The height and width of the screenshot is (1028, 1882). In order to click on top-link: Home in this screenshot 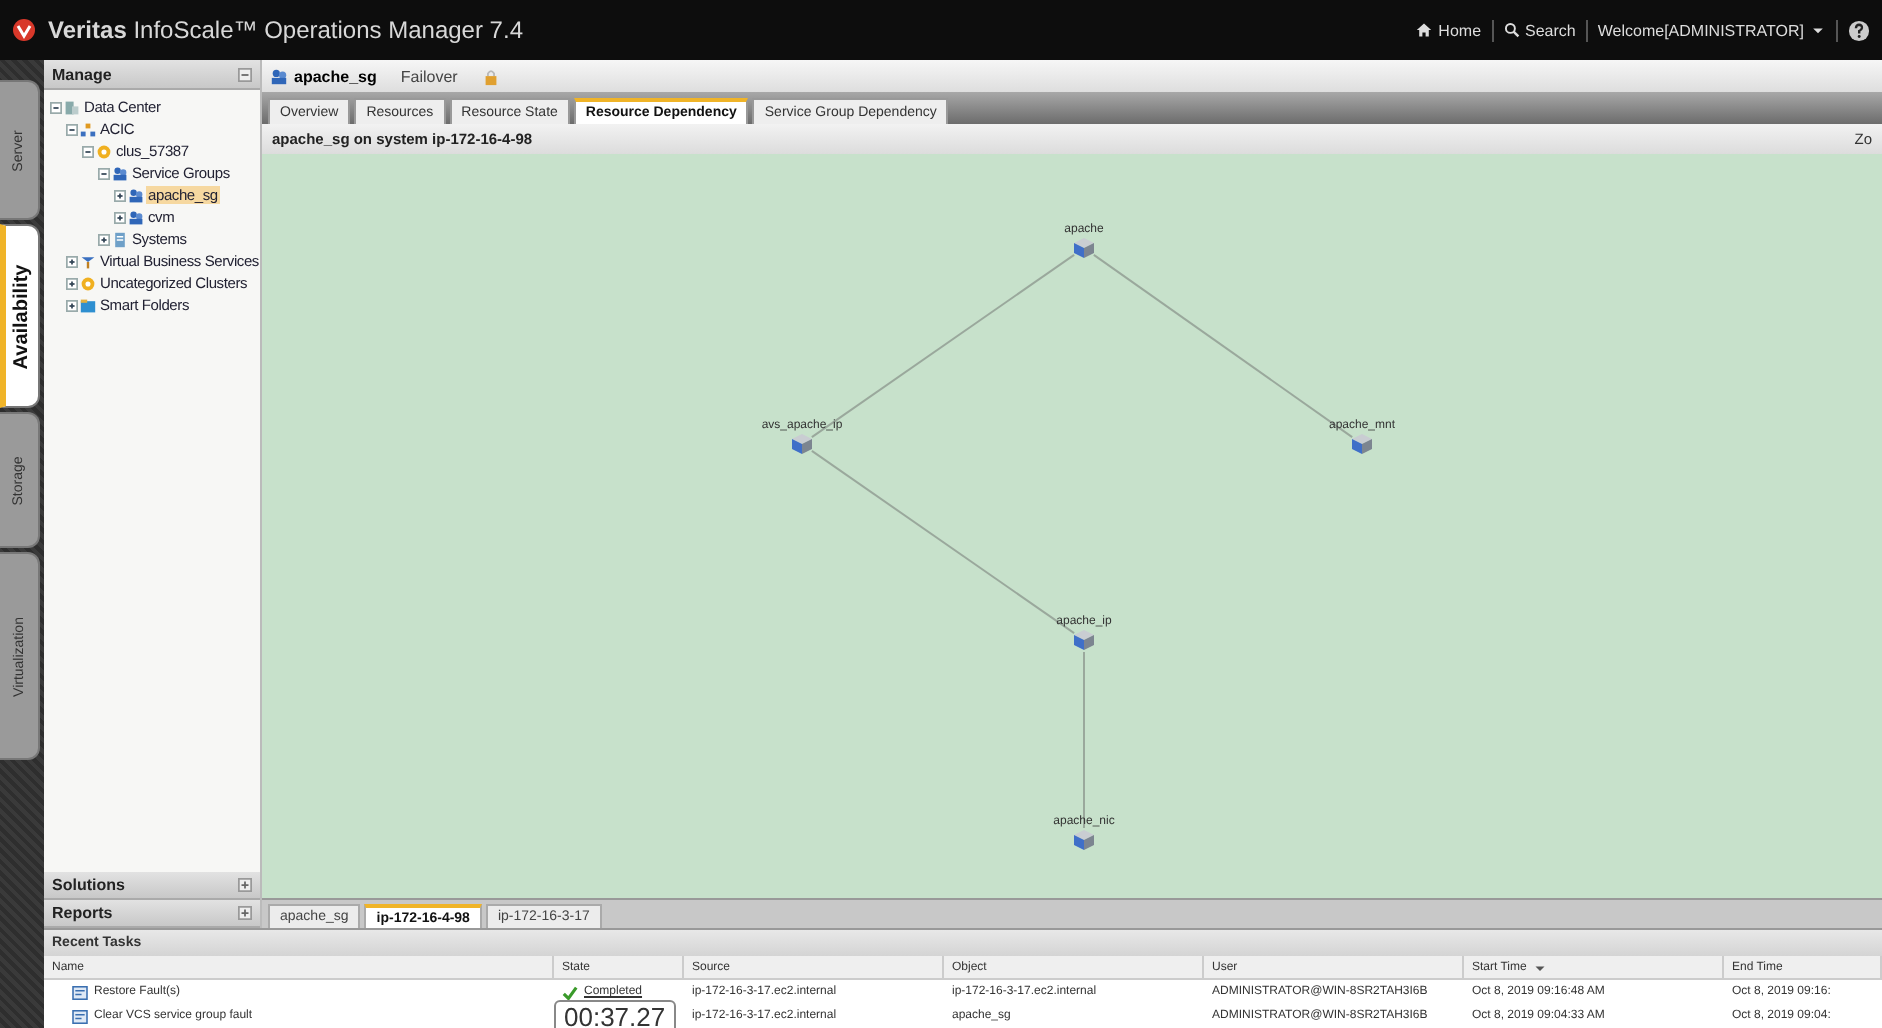, I will do `click(1449, 30)`.